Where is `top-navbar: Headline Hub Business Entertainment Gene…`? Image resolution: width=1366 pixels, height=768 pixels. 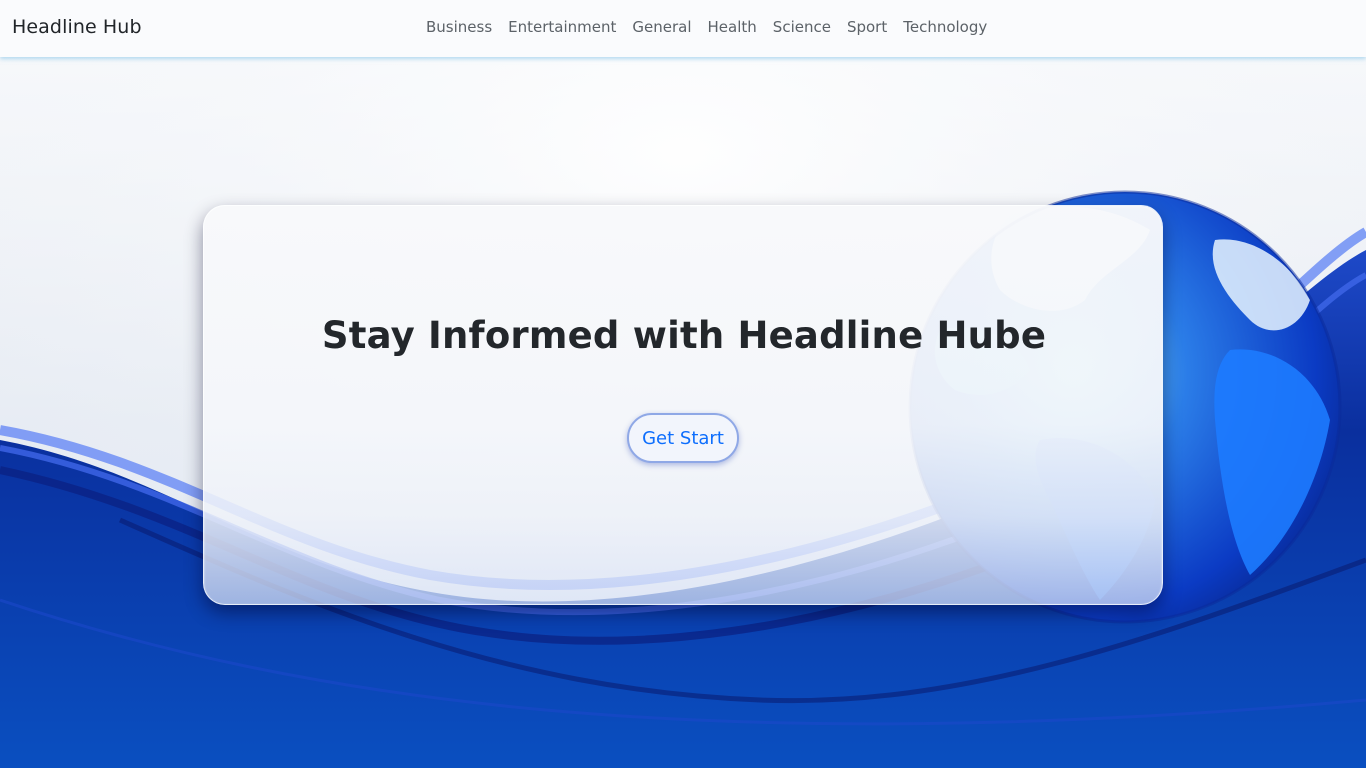
top-navbar: Headline Hub Business Entertainment Gene… is located at coordinates (683, 28).